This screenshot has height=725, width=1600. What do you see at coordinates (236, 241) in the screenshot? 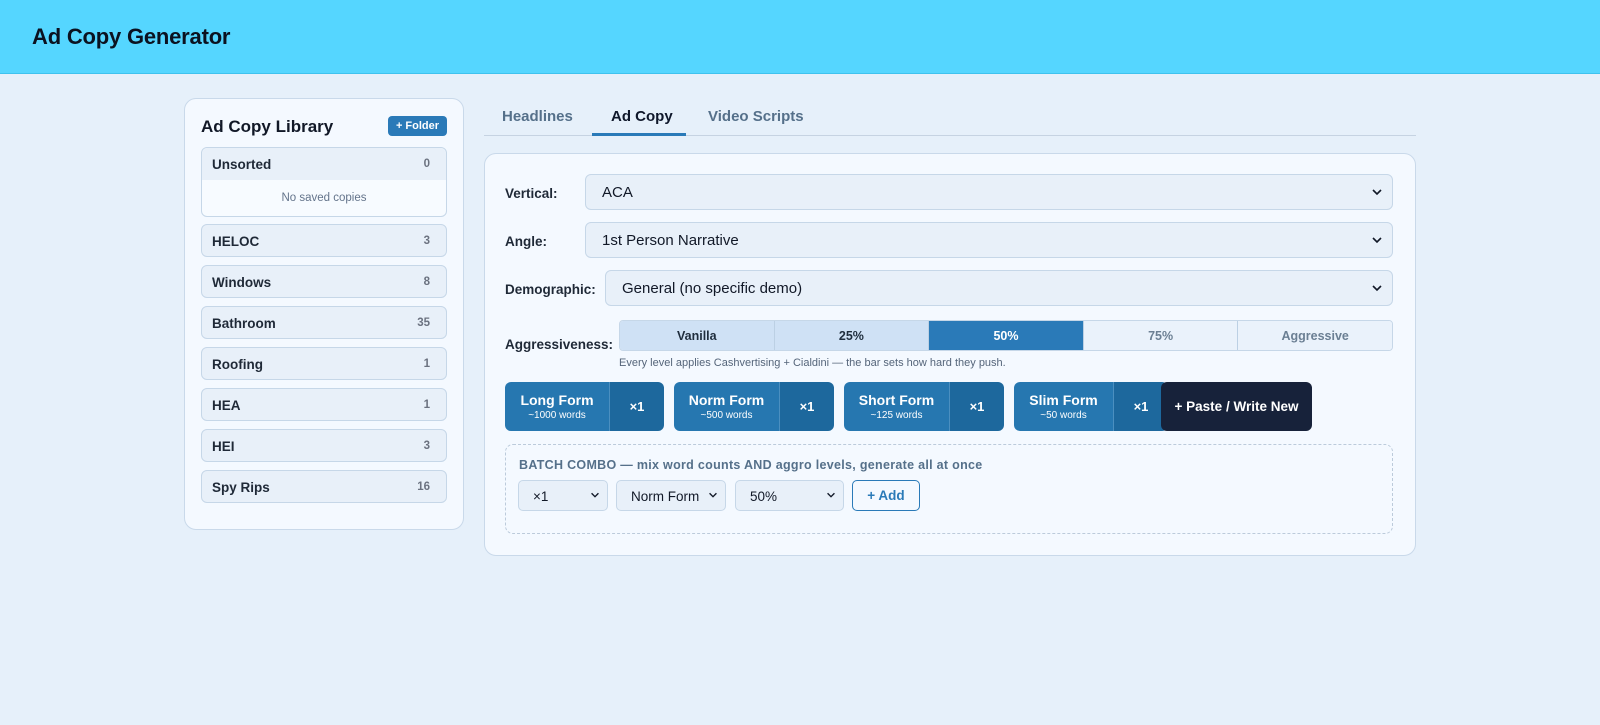
I see `folder-name: HELOC` at bounding box center [236, 241].